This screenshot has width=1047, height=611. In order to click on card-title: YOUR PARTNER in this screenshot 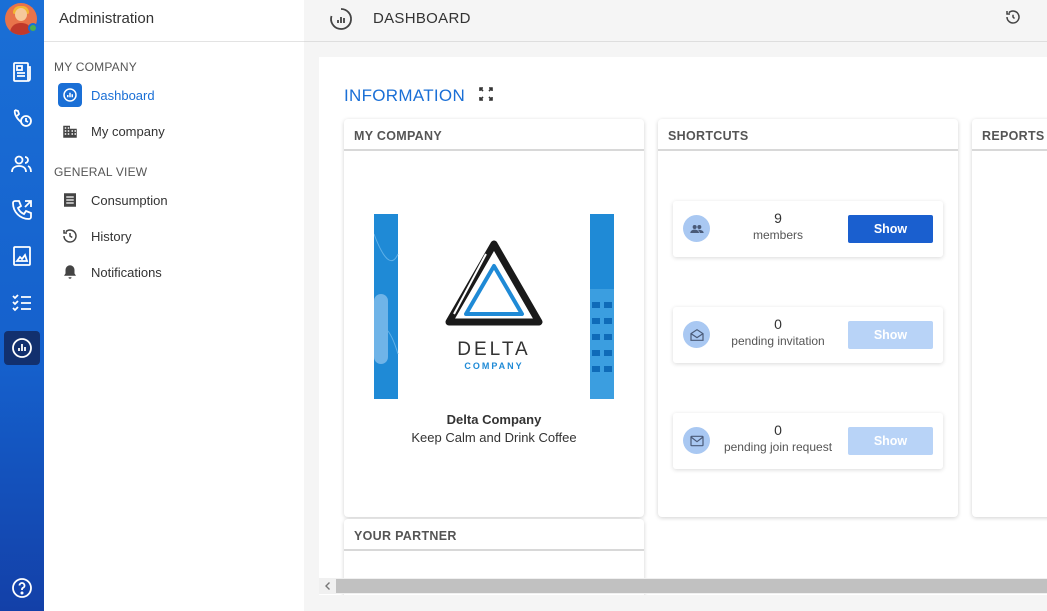, I will do `click(405, 536)`.